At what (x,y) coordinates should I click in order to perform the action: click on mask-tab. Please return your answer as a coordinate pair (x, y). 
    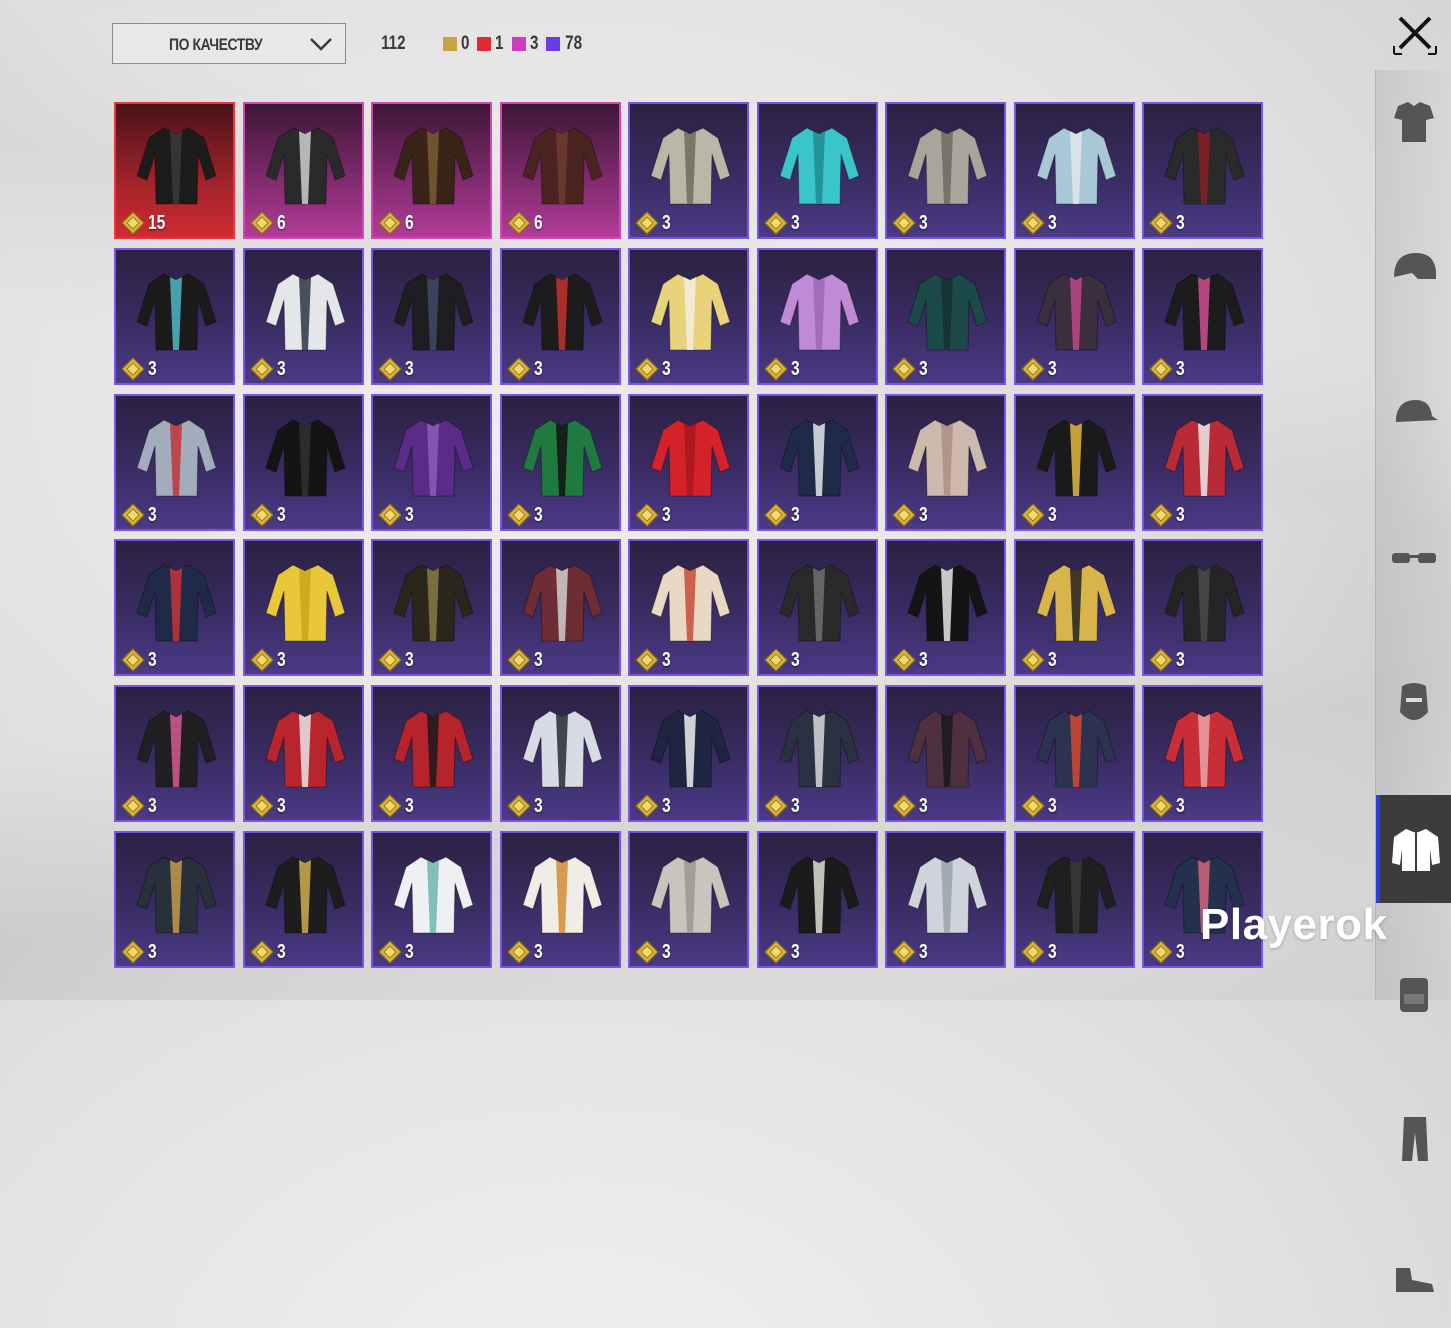
    Looking at the image, I should click on (1413, 704).